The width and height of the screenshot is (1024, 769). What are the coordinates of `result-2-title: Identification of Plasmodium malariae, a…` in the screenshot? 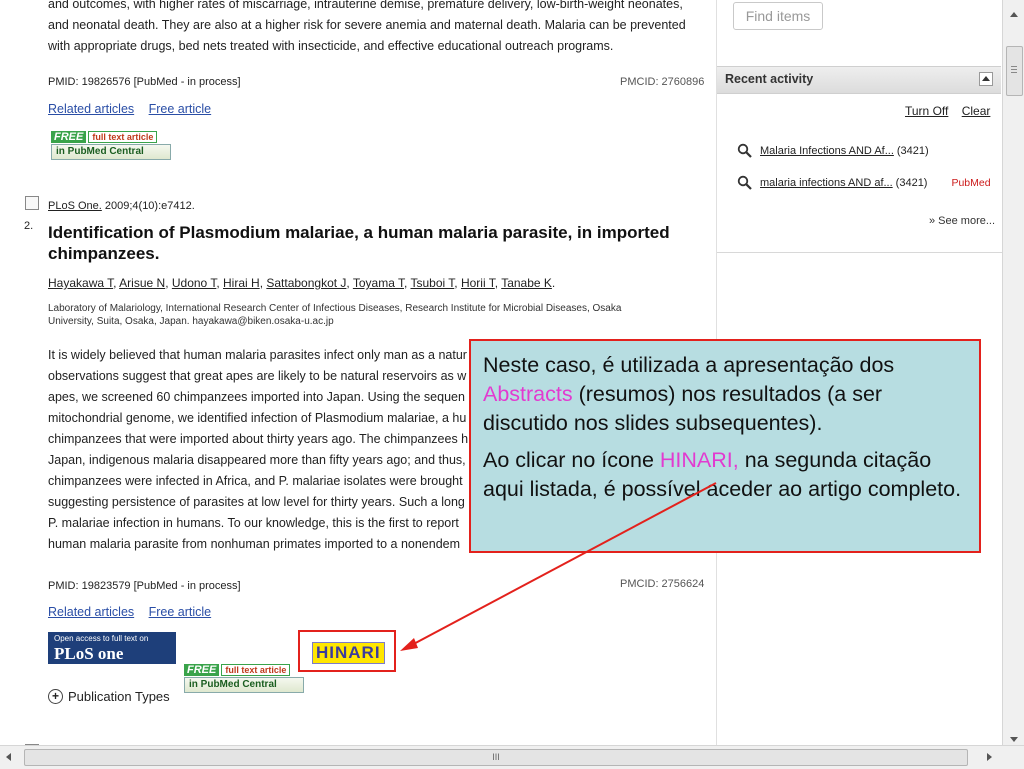 It's located at (359, 243).